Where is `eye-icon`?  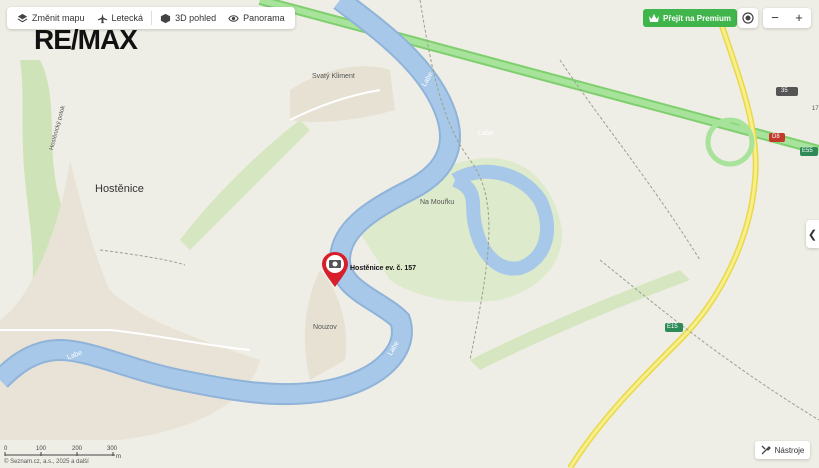
eye-icon is located at coordinates (233, 18).